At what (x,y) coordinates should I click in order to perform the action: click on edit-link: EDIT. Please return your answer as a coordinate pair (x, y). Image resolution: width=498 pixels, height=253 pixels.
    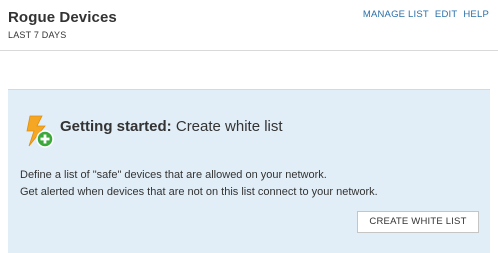
    Looking at the image, I should click on (446, 14).